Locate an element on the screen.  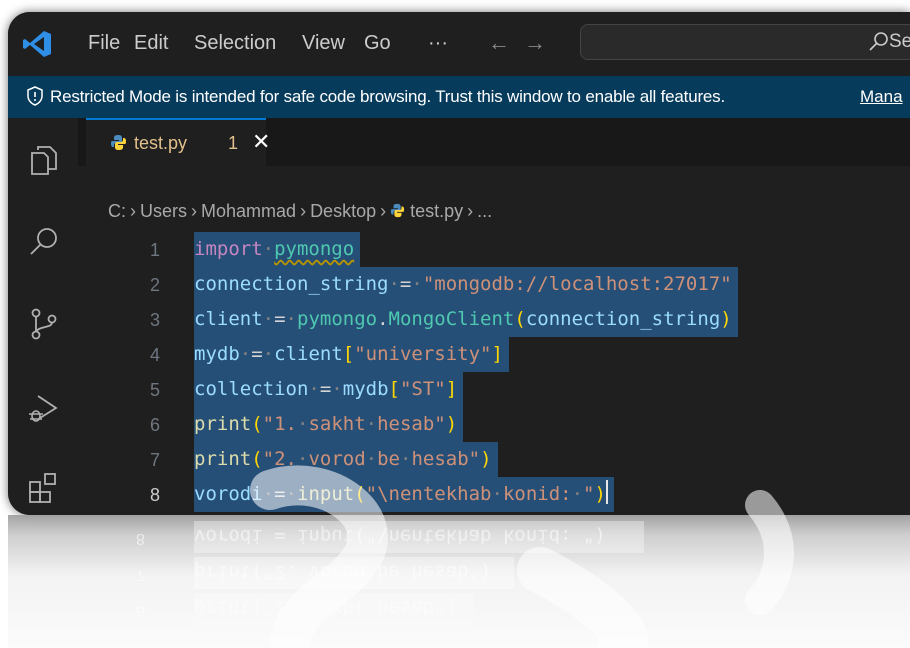
code-line-text: print("2.·vorod·be·hesab") is located at coordinates (346, 459).